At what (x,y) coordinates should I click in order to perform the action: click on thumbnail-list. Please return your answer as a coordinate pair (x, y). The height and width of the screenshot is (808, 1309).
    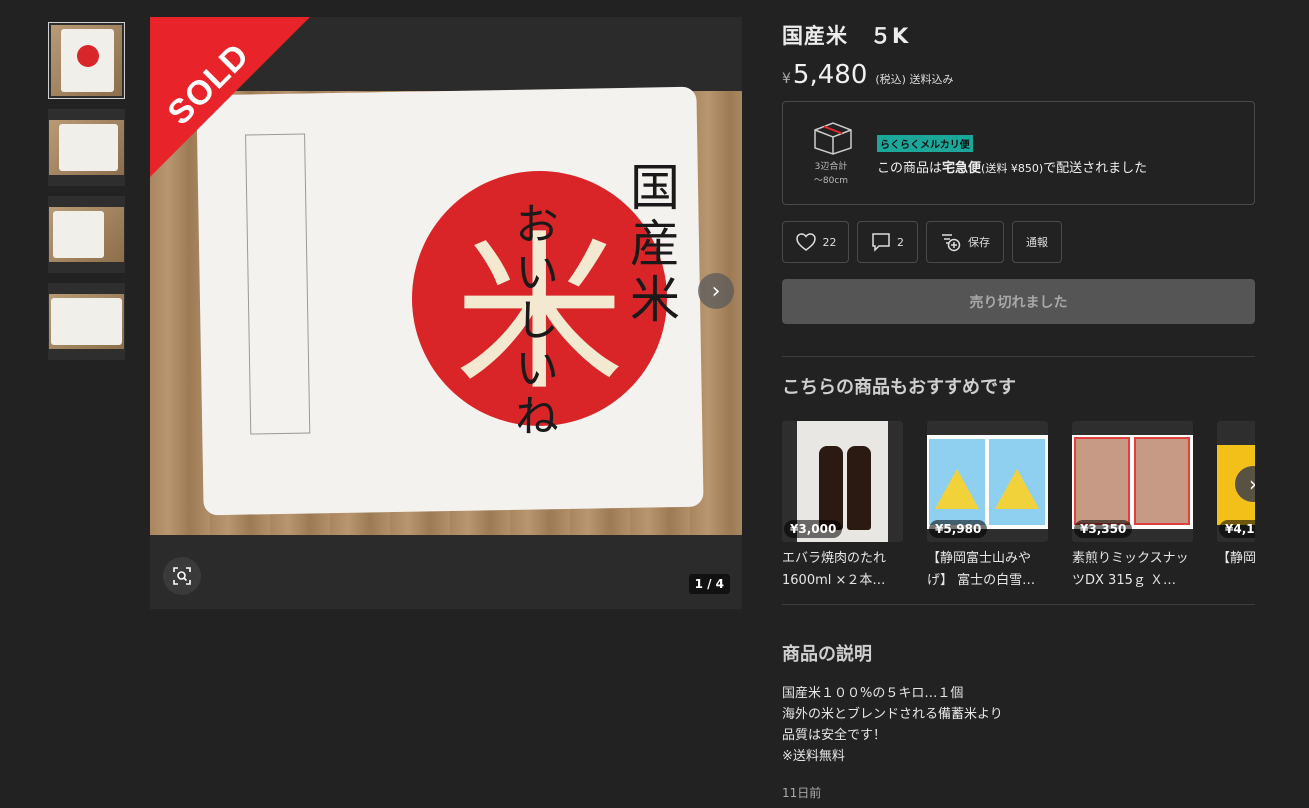
    Looking at the image, I should click on (86, 196).